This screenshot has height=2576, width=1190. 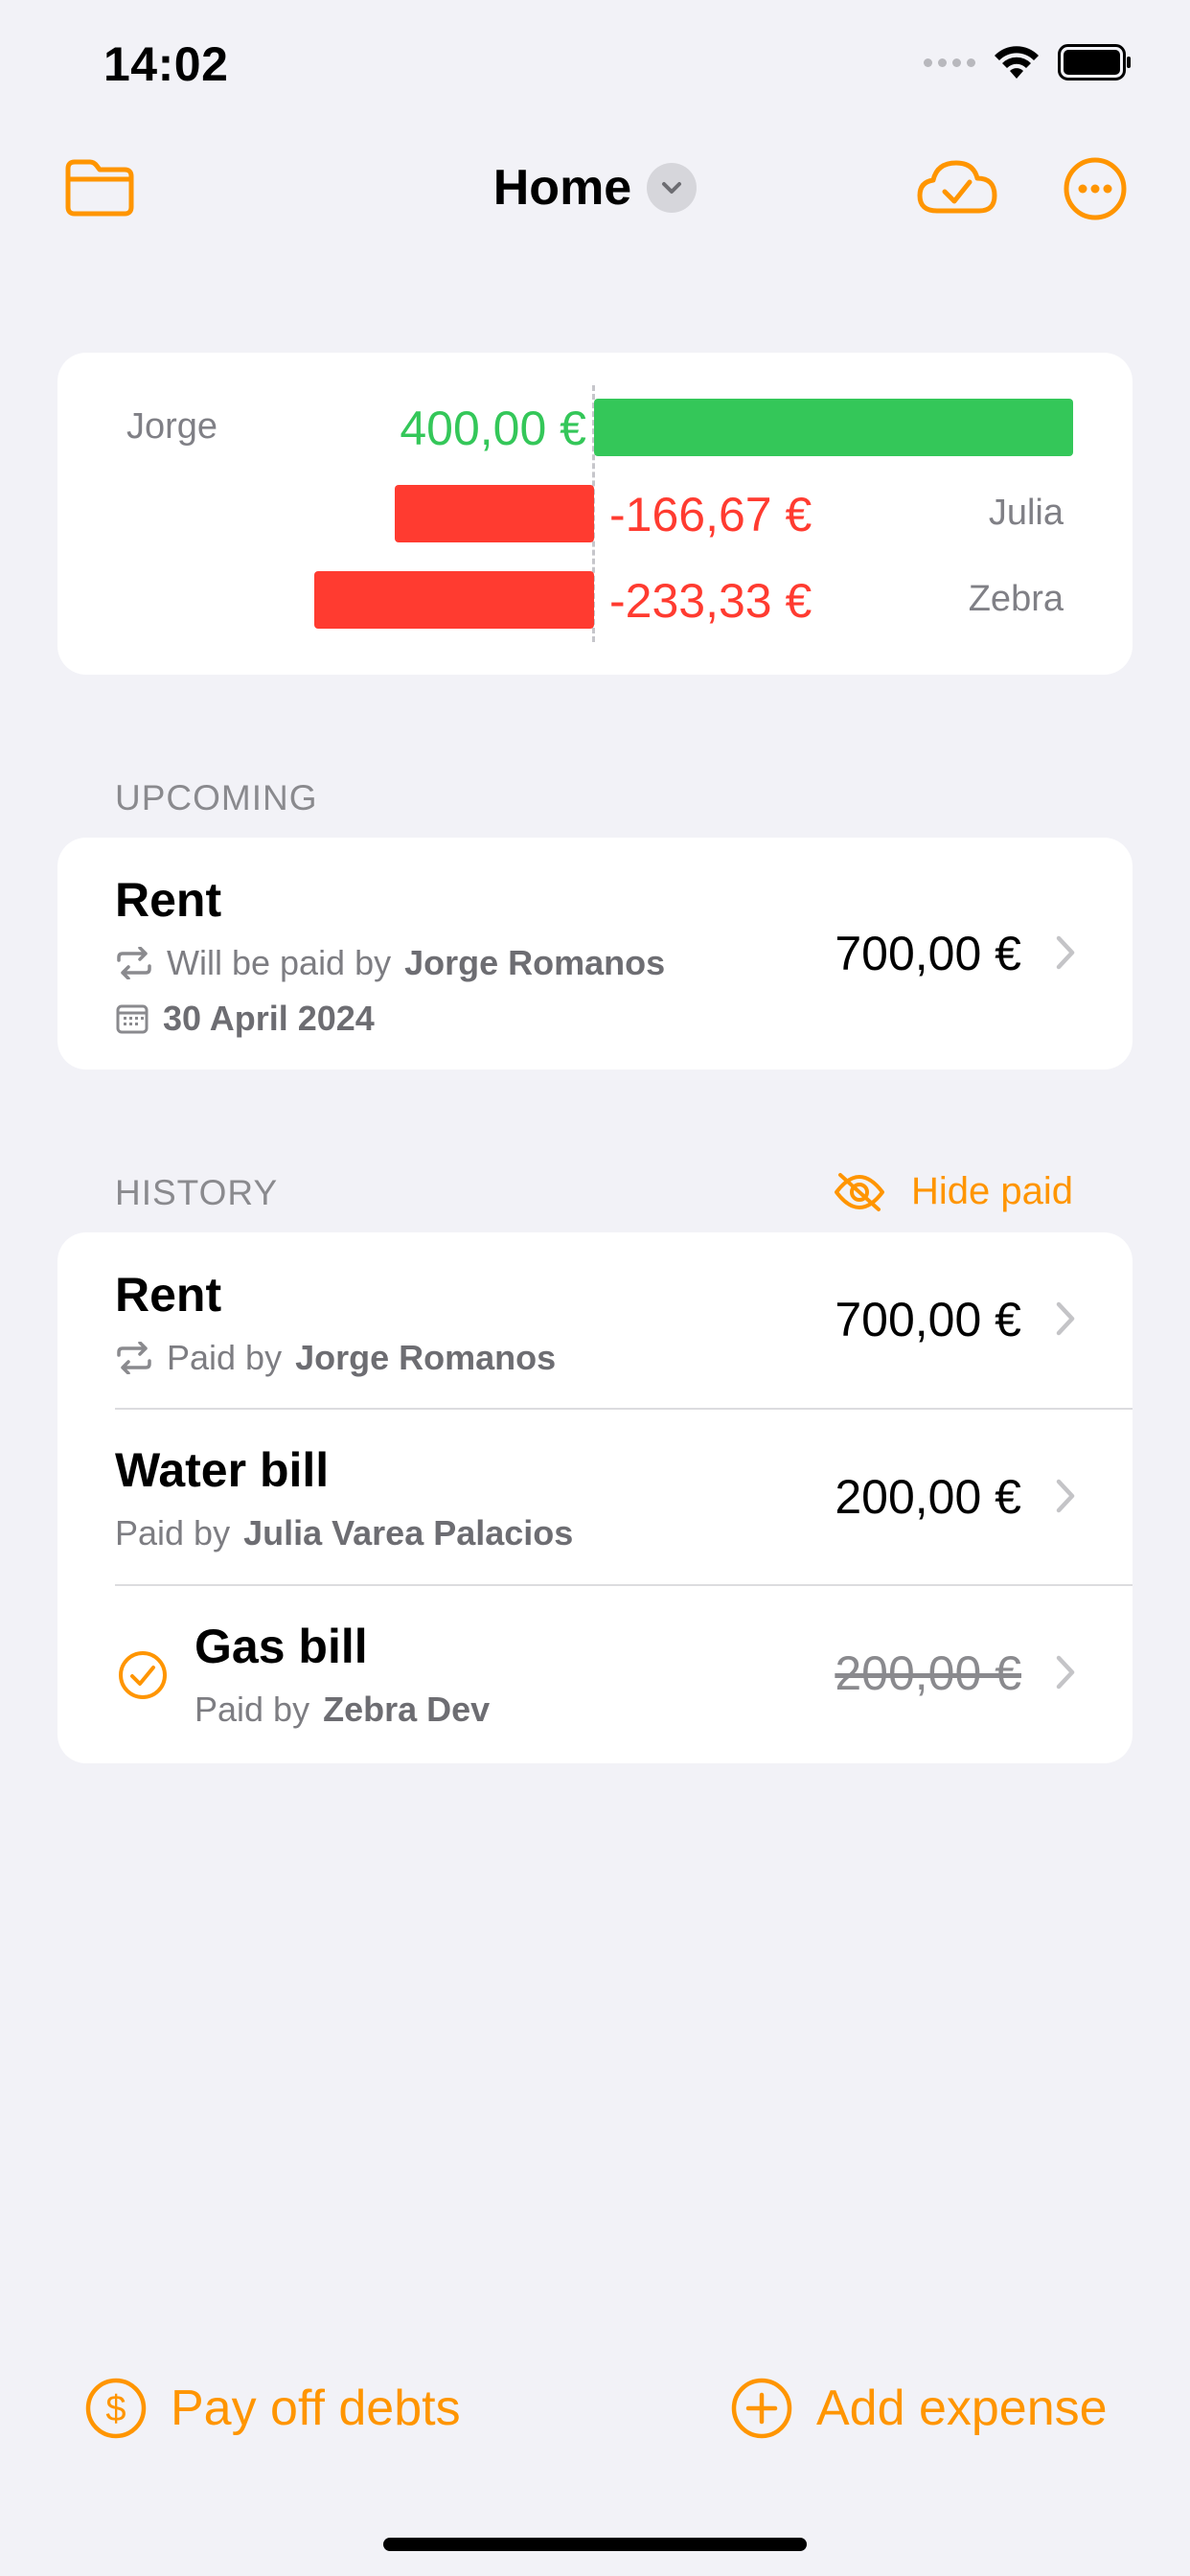 What do you see at coordinates (143, 1675) in the screenshot?
I see `checkmark-circle-icon` at bounding box center [143, 1675].